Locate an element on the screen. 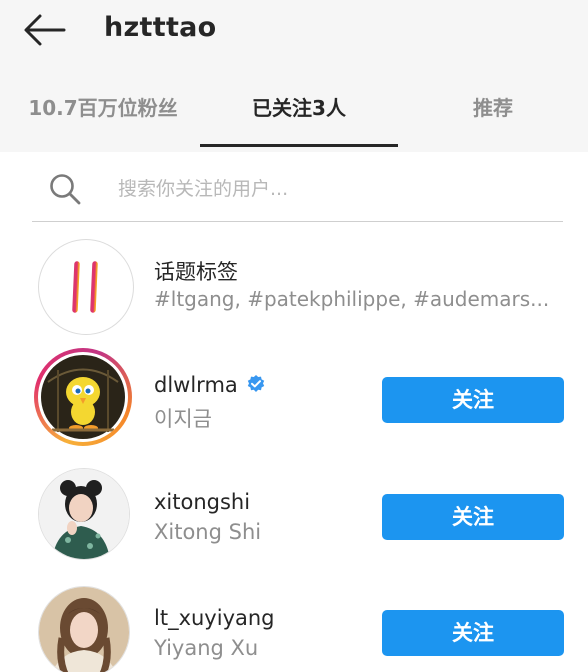 The width and height of the screenshot is (588, 672). tab-bar: 10.7百万位粉丝 已关注3人 推荐 is located at coordinates (294, 116).